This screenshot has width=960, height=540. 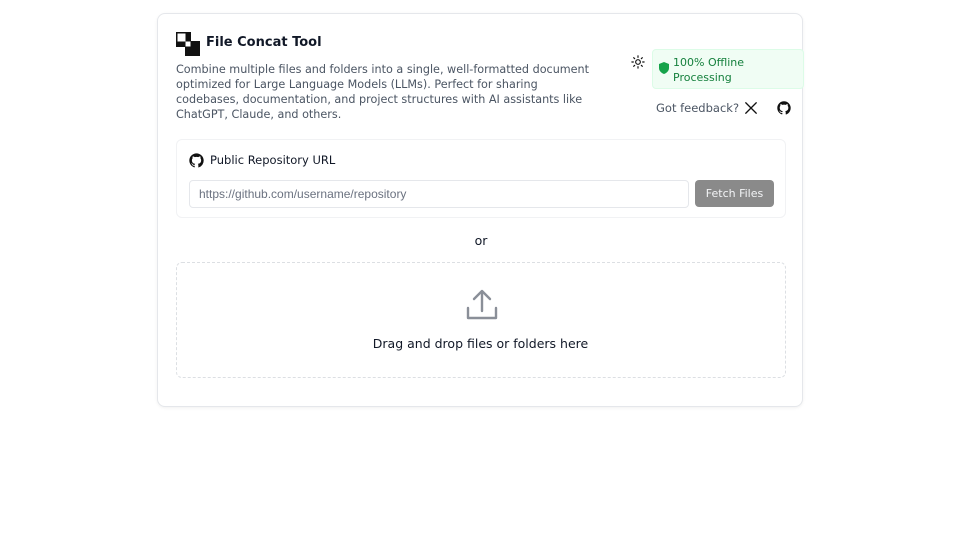 What do you see at coordinates (482, 304) in the screenshot?
I see `upload-icon` at bounding box center [482, 304].